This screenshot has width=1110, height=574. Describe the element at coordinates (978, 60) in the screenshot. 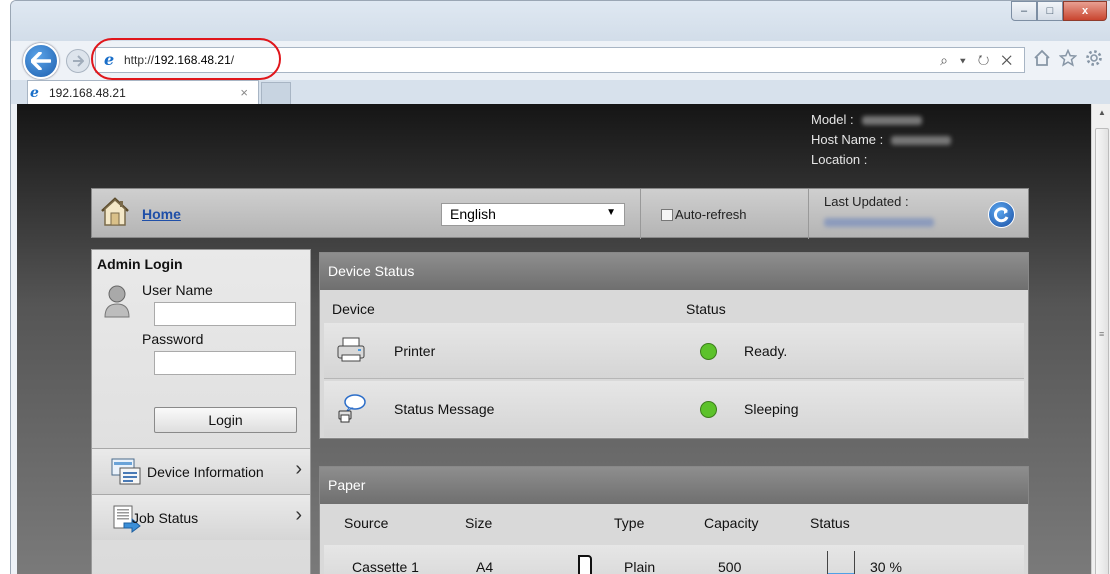

I see `address-tools: ⌕ ▾ ↻ ✕` at that location.